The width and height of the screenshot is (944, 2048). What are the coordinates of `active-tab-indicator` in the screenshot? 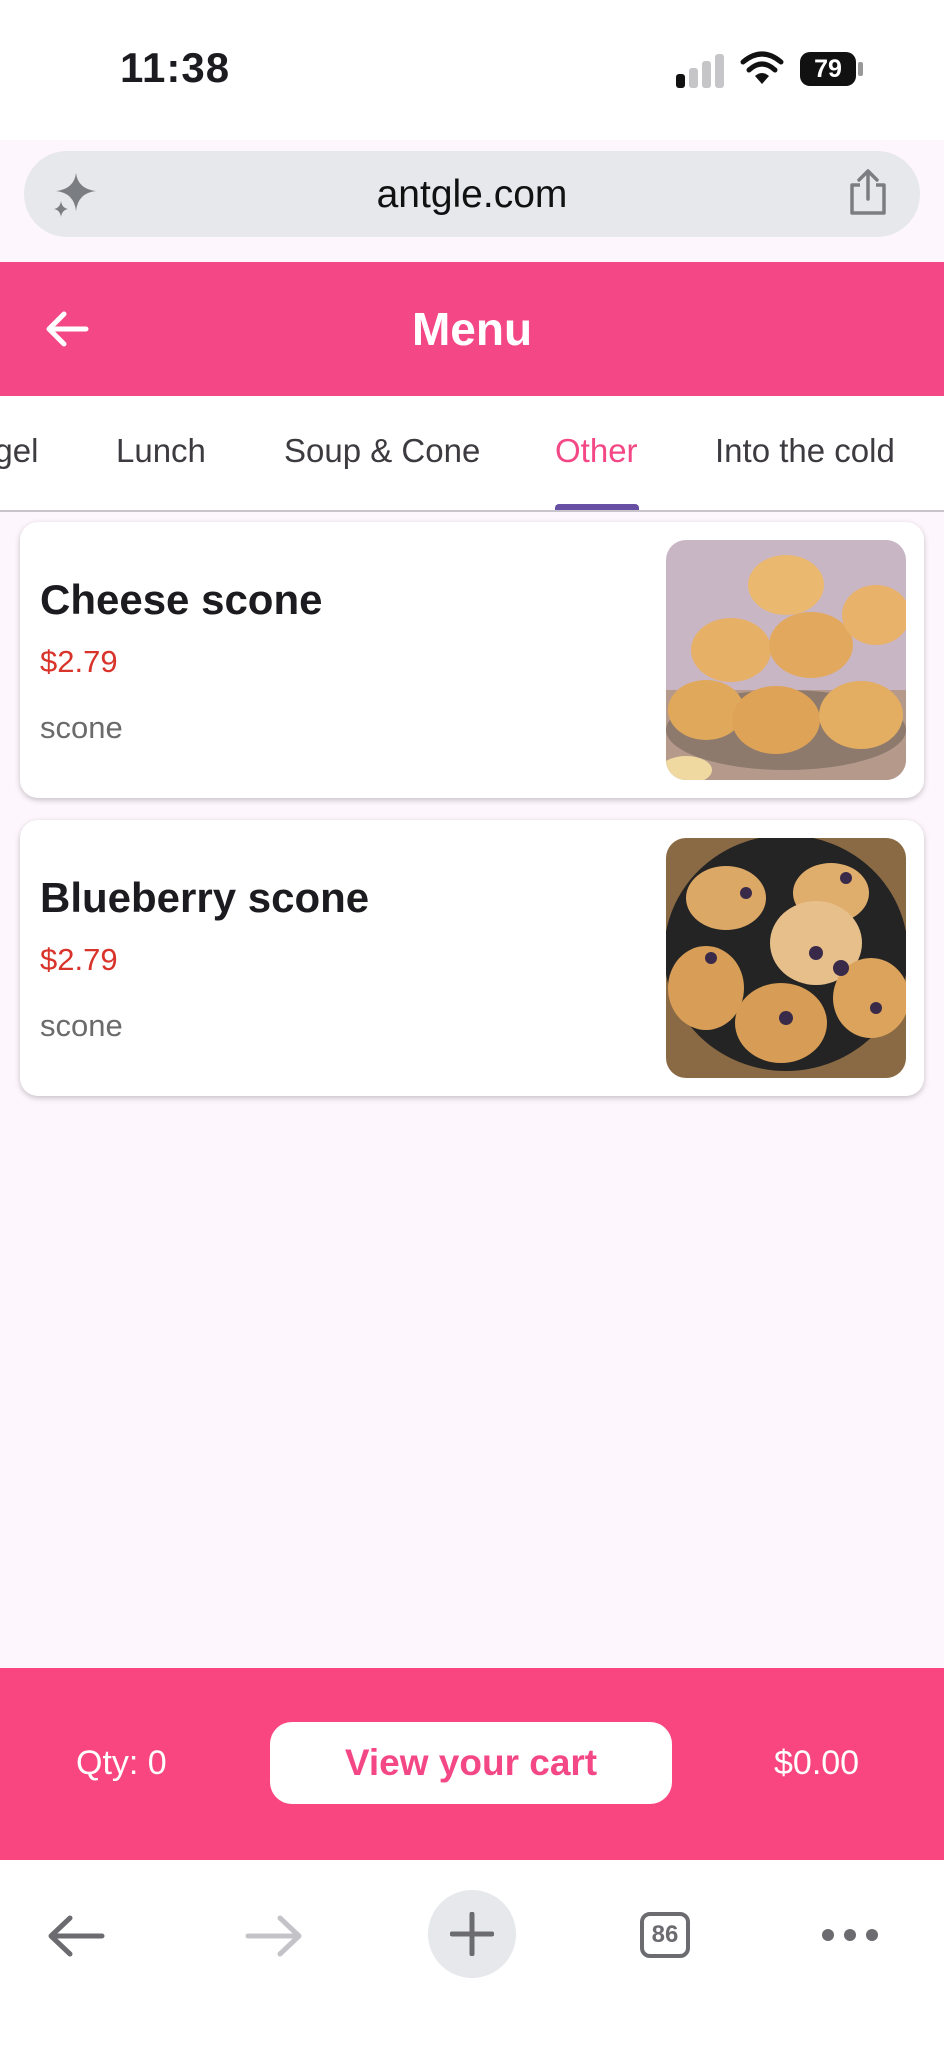 It's located at (597, 507).